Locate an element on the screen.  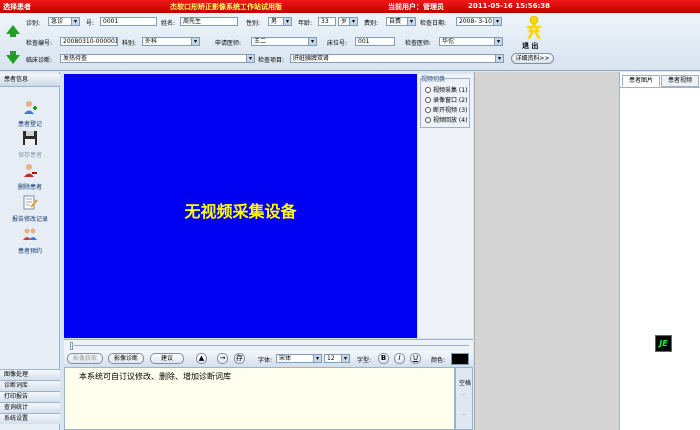
sidebar-item-label: 患者登记 is located at coordinates (29, 124).